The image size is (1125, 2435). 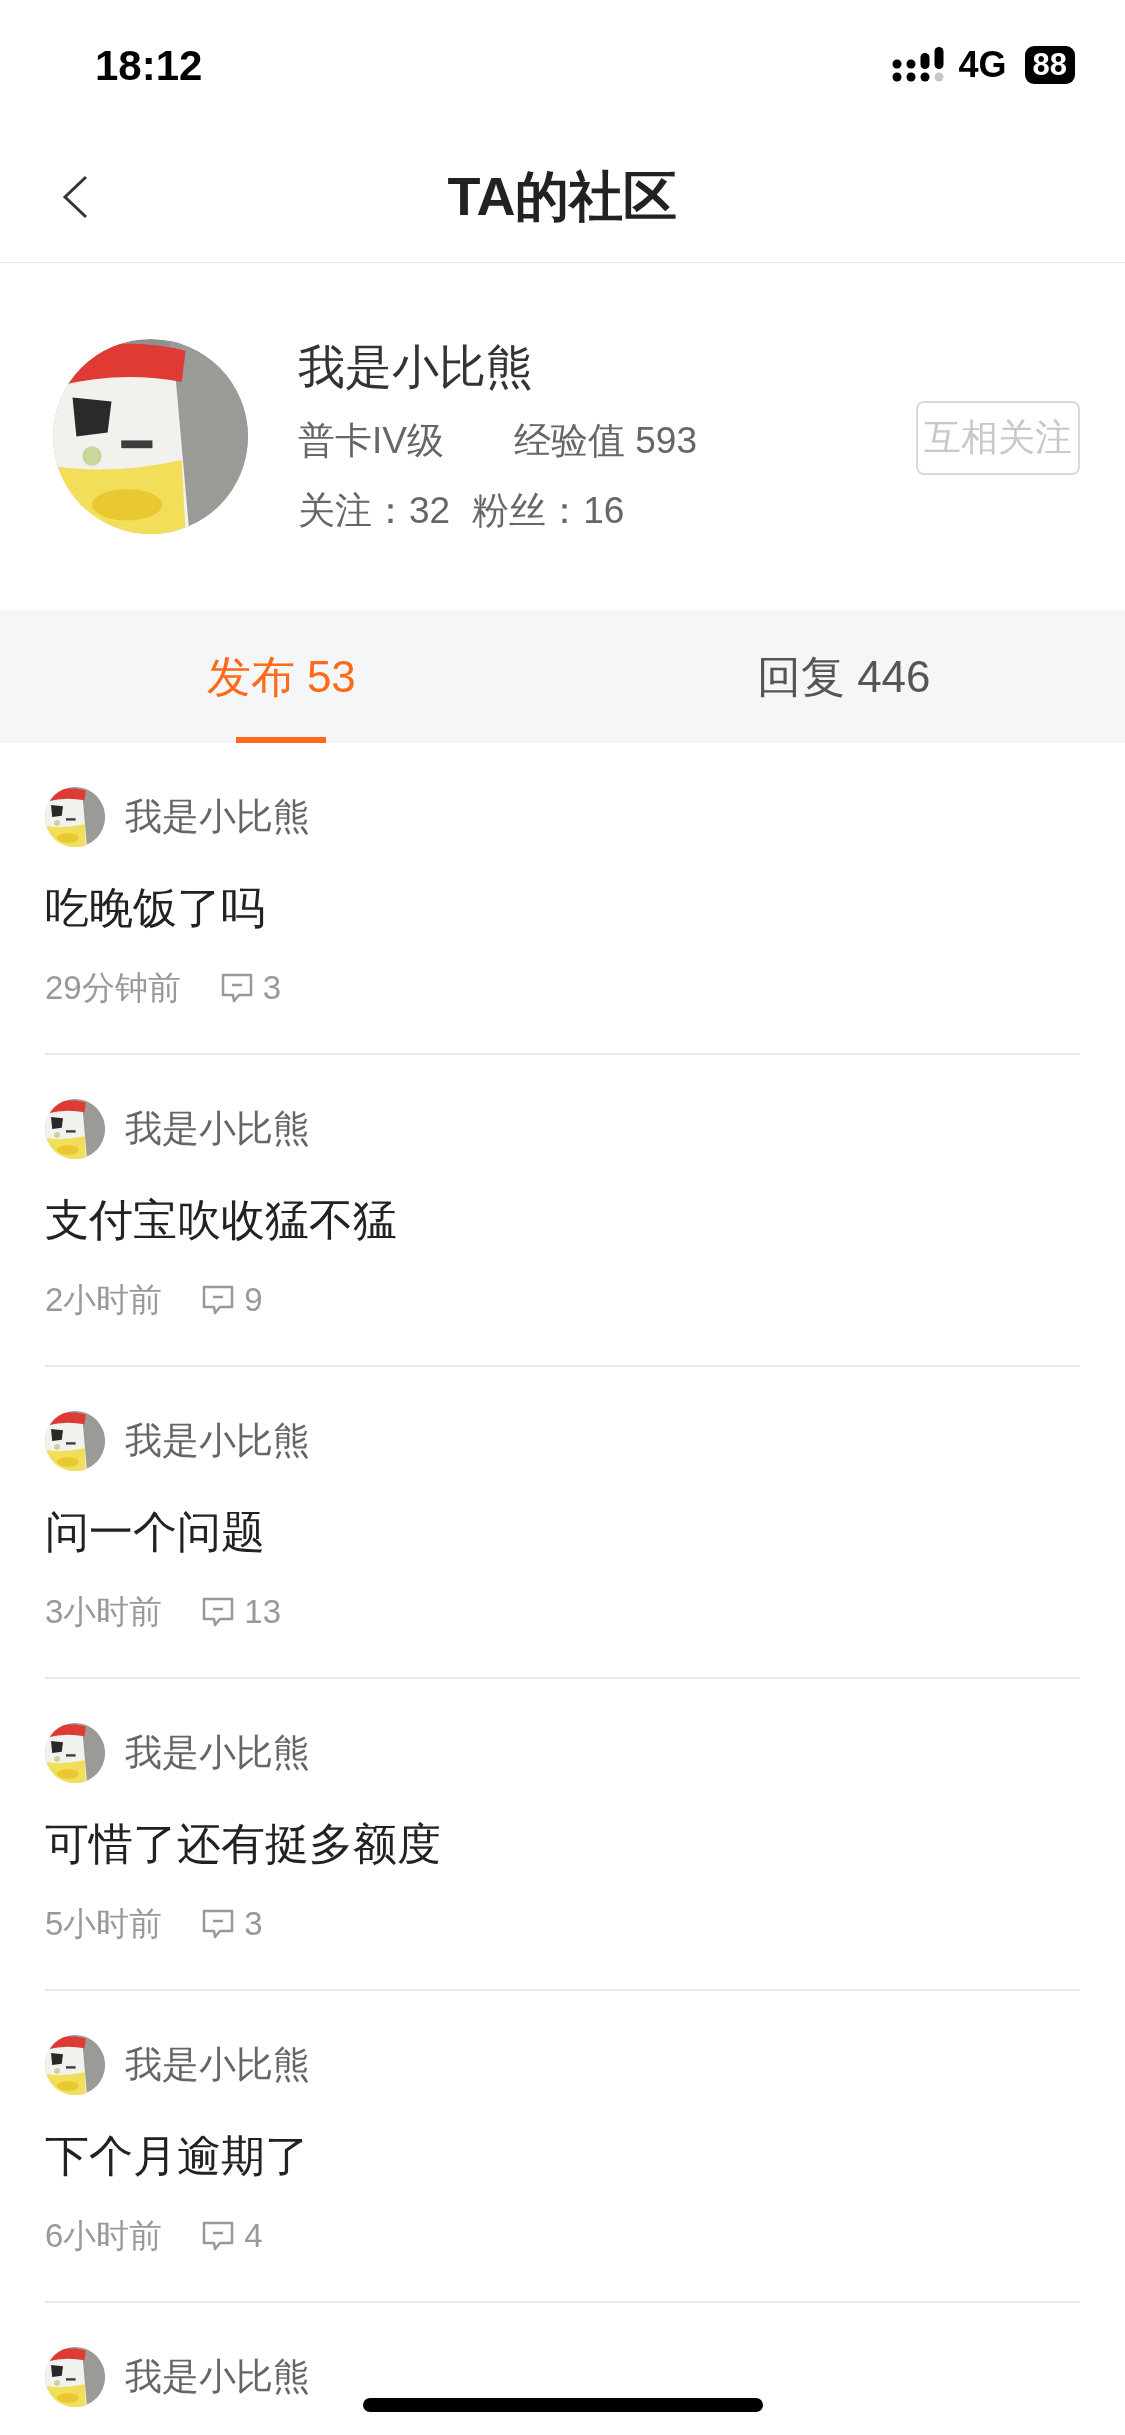 What do you see at coordinates (177, 2156) in the screenshot?
I see `post-title: 下个月逾期了` at bounding box center [177, 2156].